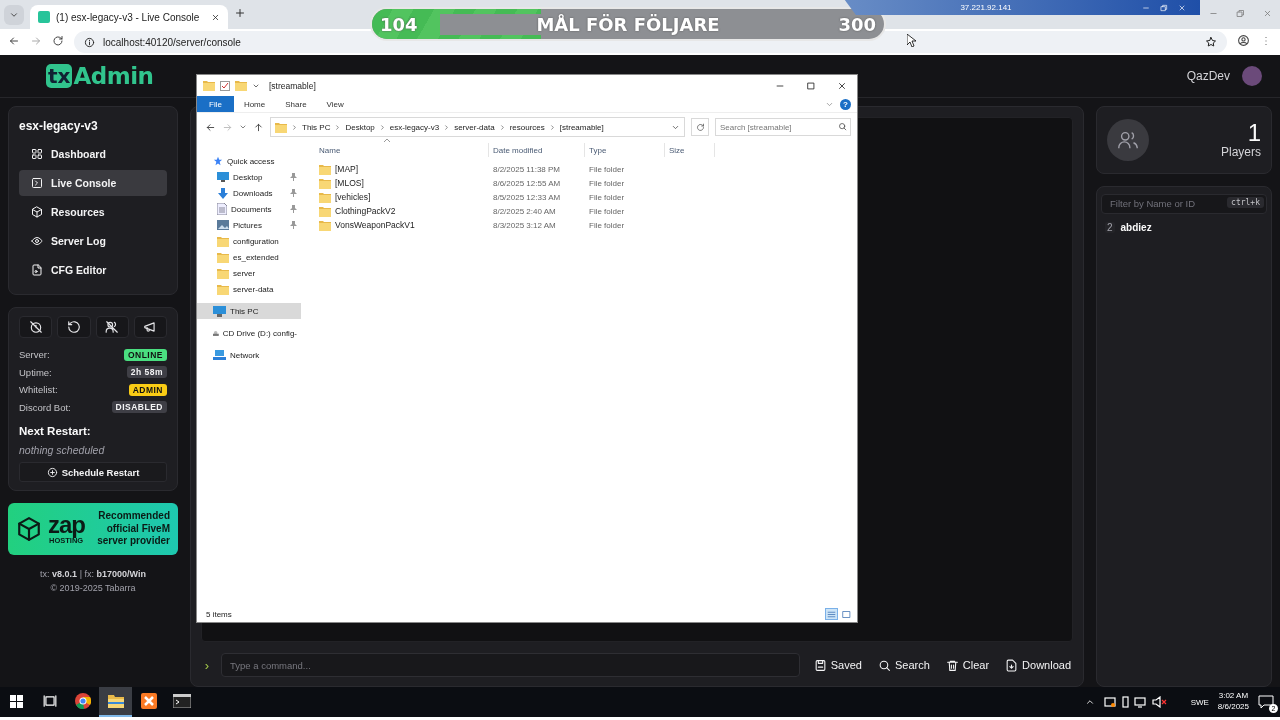 The width and height of the screenshot is (1280, 720). What do you see at coordinates (249, 273) in the screenshot?
I see `nav-item: server` at bounding box center [249, 273].